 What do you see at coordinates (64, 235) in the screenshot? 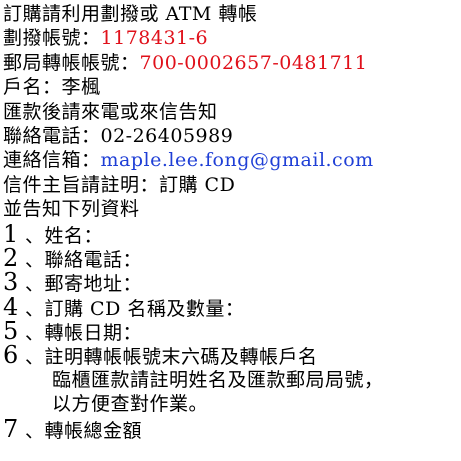
I see `list-item-text: 、姓名：` at bounding box center [64, 235].